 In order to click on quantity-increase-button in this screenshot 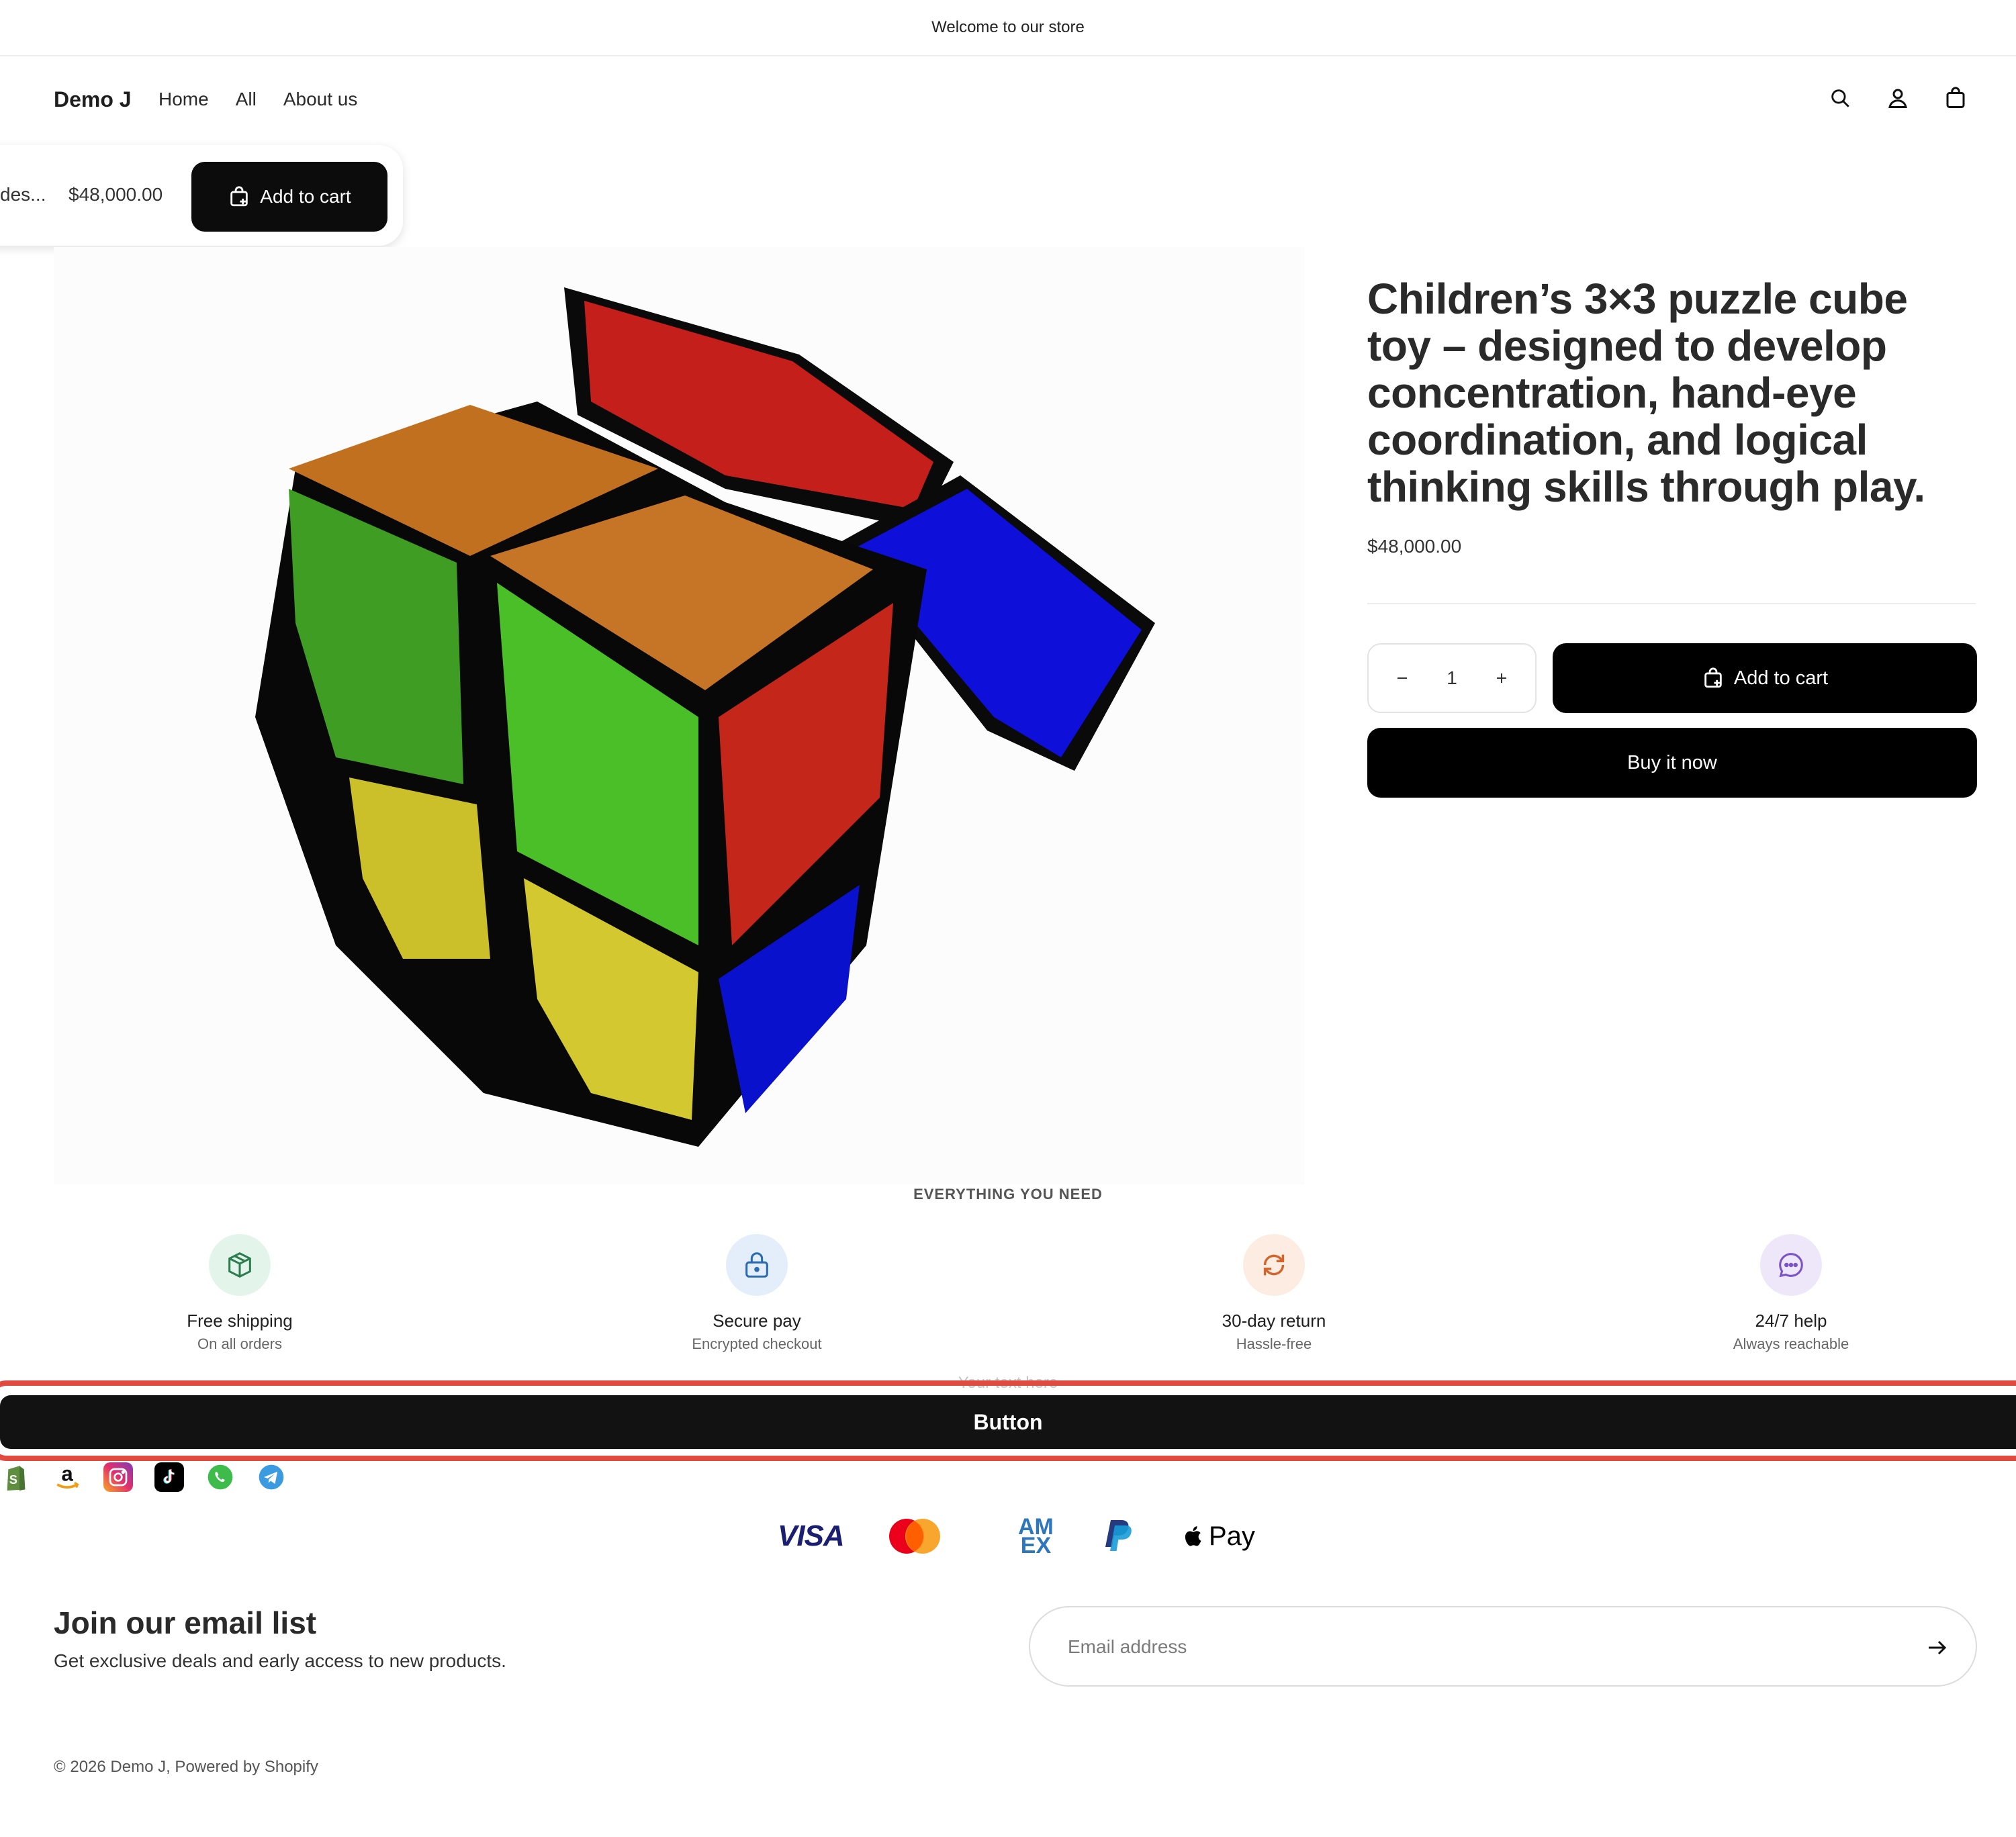, I will do `click(1501, 678)`.